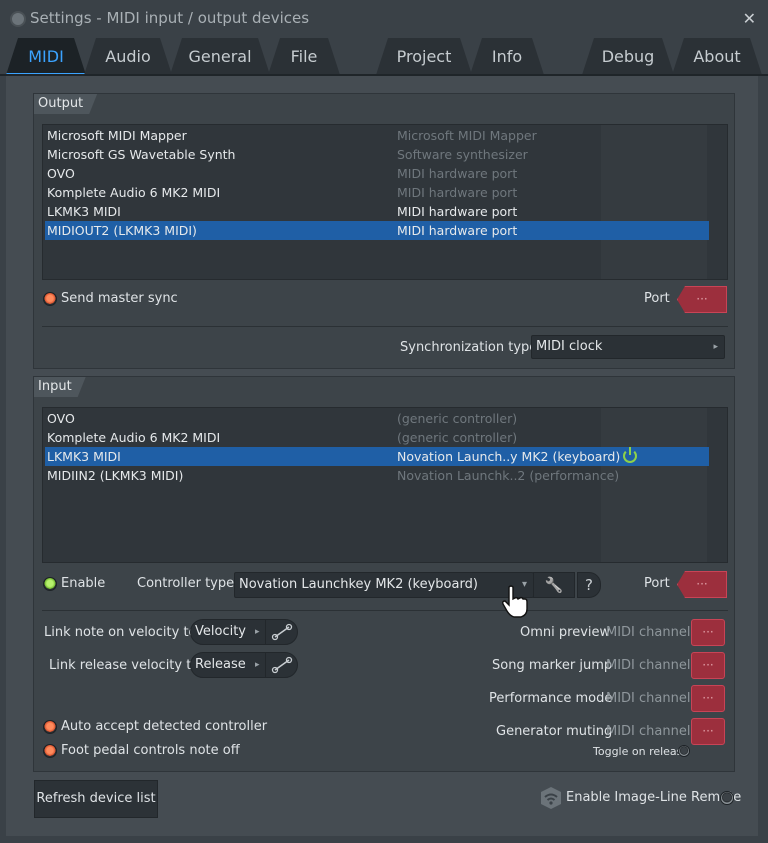 The width and height of the screenshot is (768, 843). I want to click on tab-file: File, so click(304, 56).